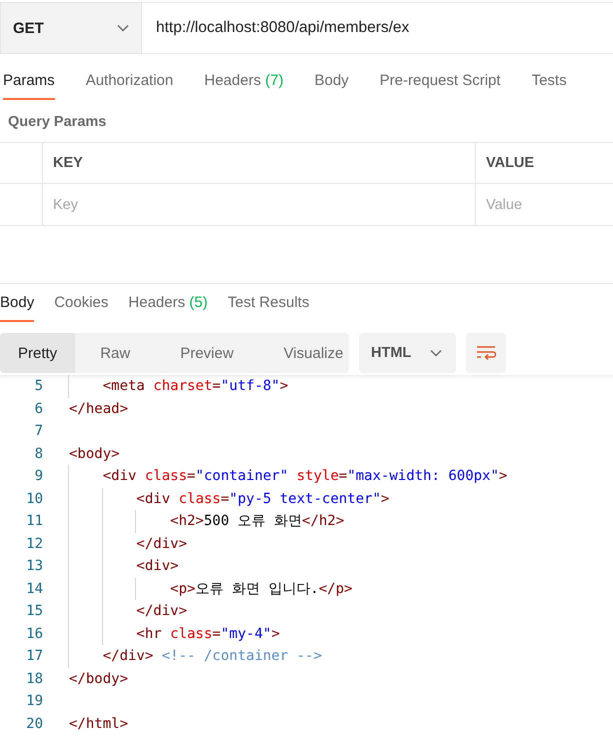  Describe the element at coordinates (440, 86) in the screenshot. I see `request-tab: Pre-request Script` at that location.